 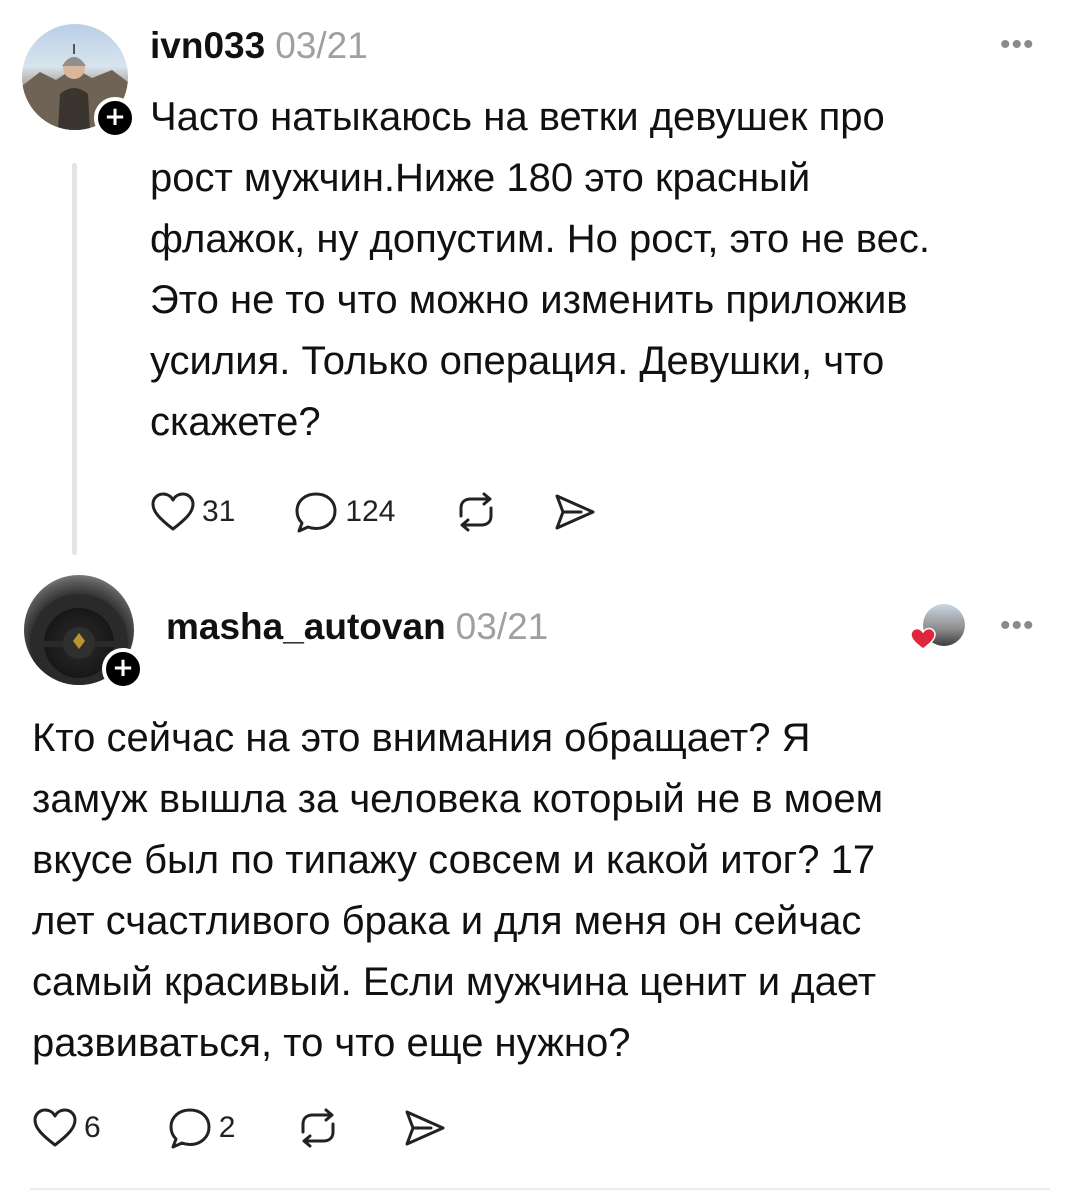 I want to click on comment-button: 124, so click(x=344, y=512).